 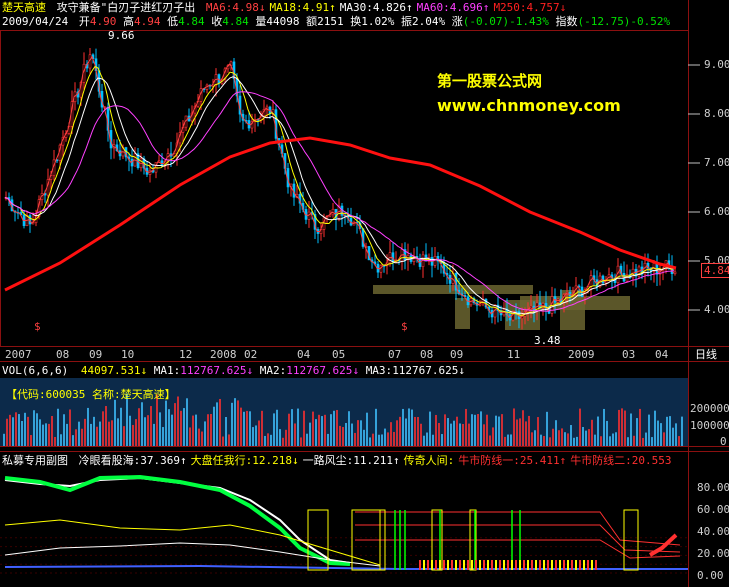 I want to click on ma-legend-item: MA30:4.826↑, so click(x=376, y=7).